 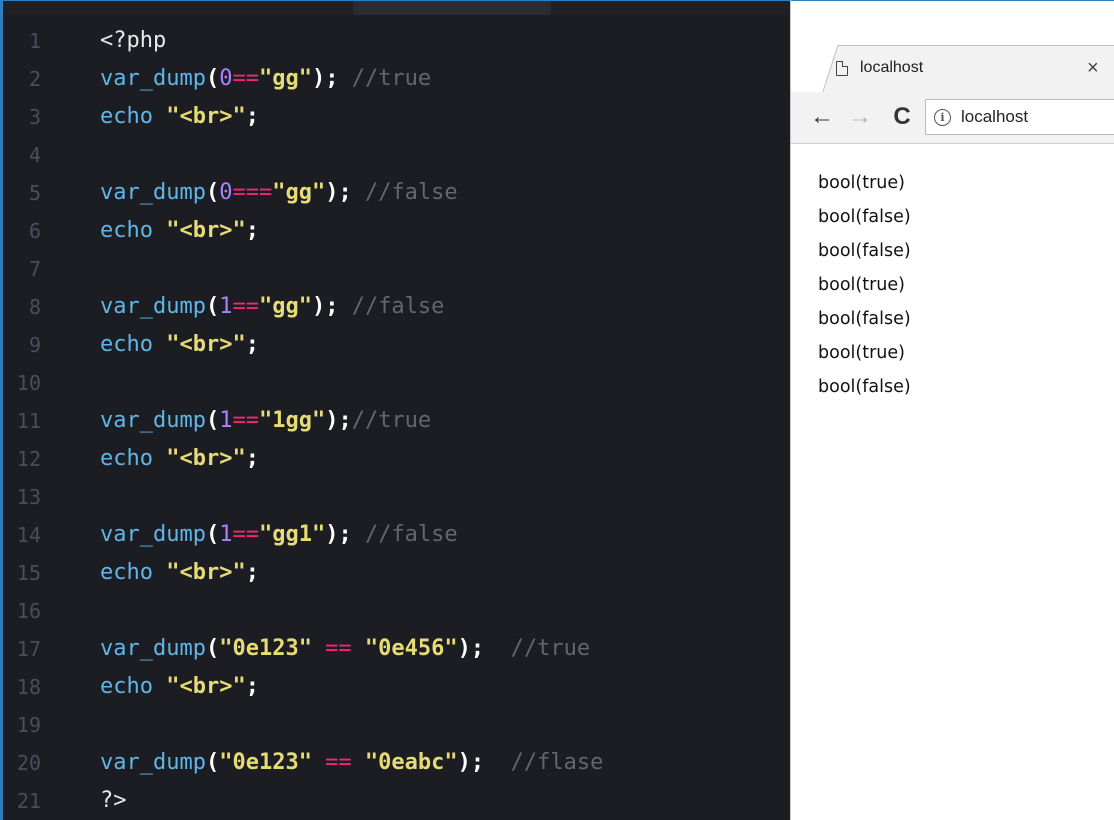 I want to click on code-line: 16, so click(x=396, y=611).